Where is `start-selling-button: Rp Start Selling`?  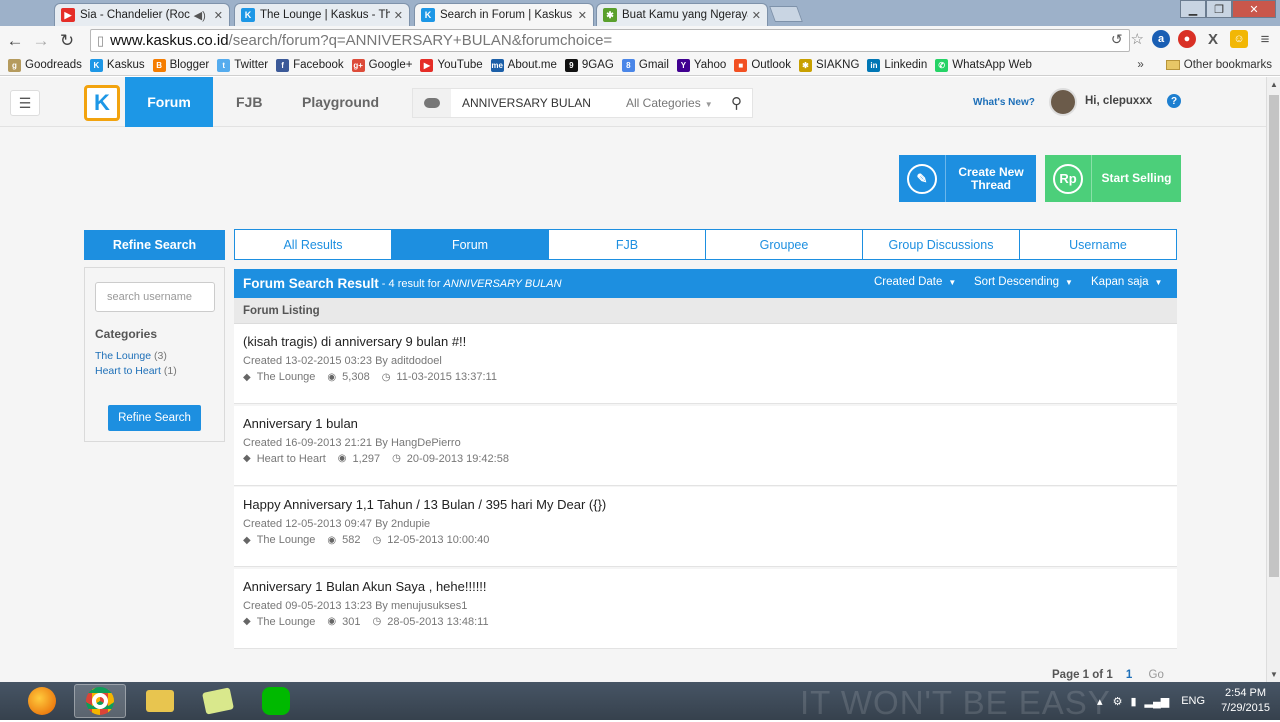 start-selling-button: Rp Start Selling is located at coordinates (1113, 178).